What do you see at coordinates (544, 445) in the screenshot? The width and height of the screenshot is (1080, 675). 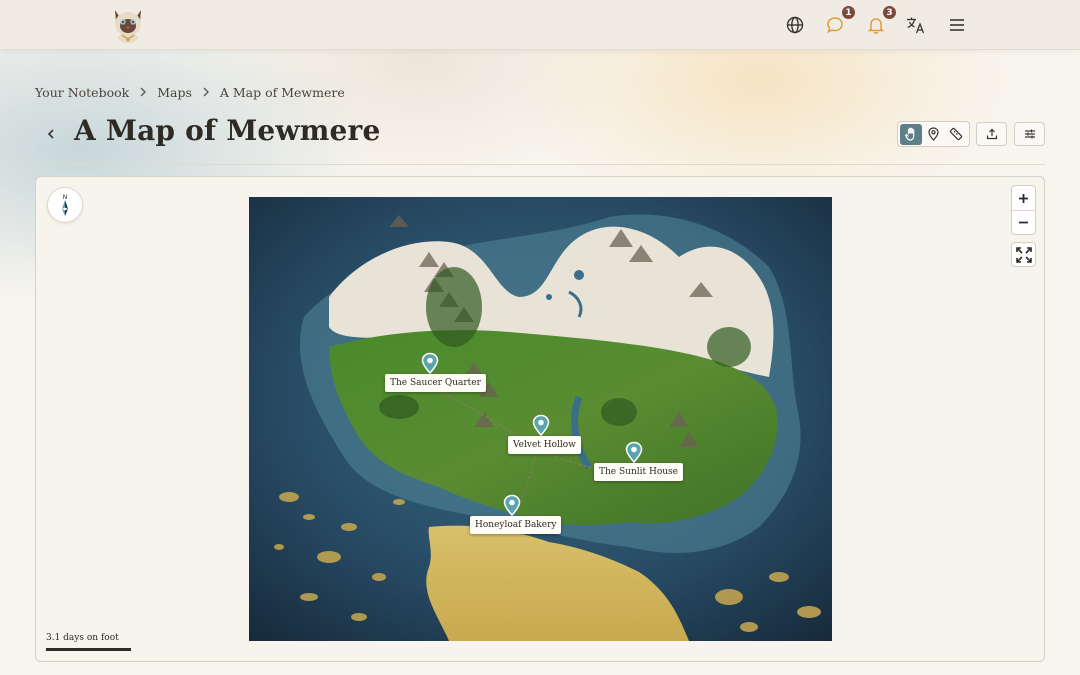 I see `marker-velvet-hollow: Velvet Hollow` at bounding box center [544, 445].